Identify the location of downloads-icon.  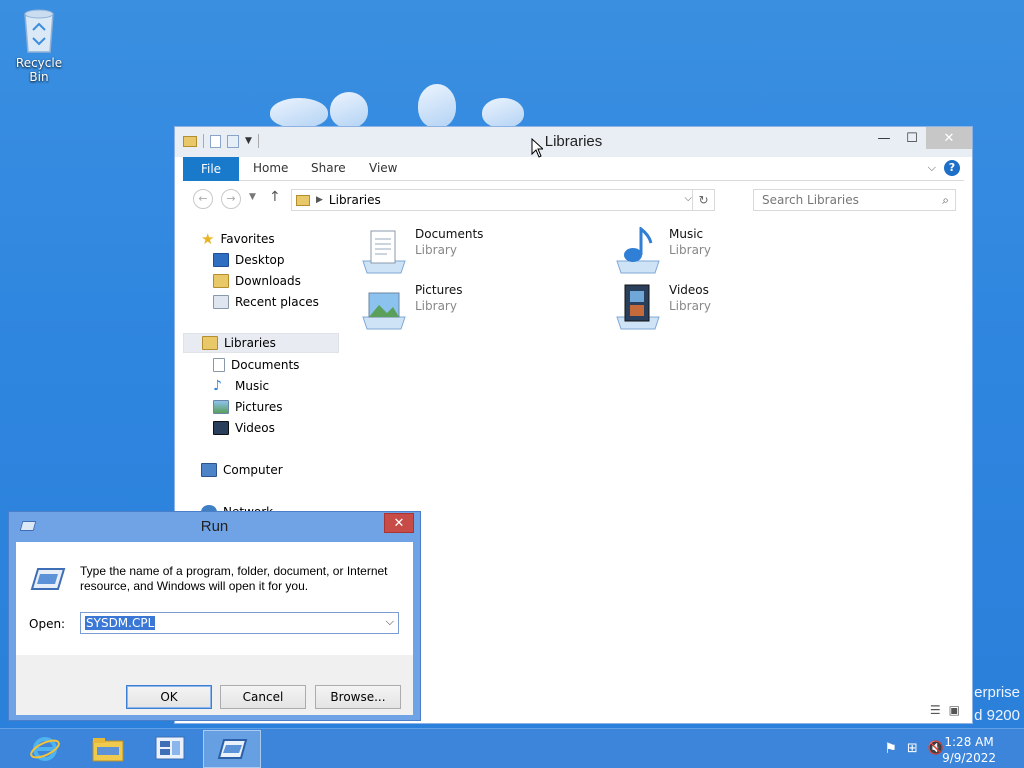
(221, 281).